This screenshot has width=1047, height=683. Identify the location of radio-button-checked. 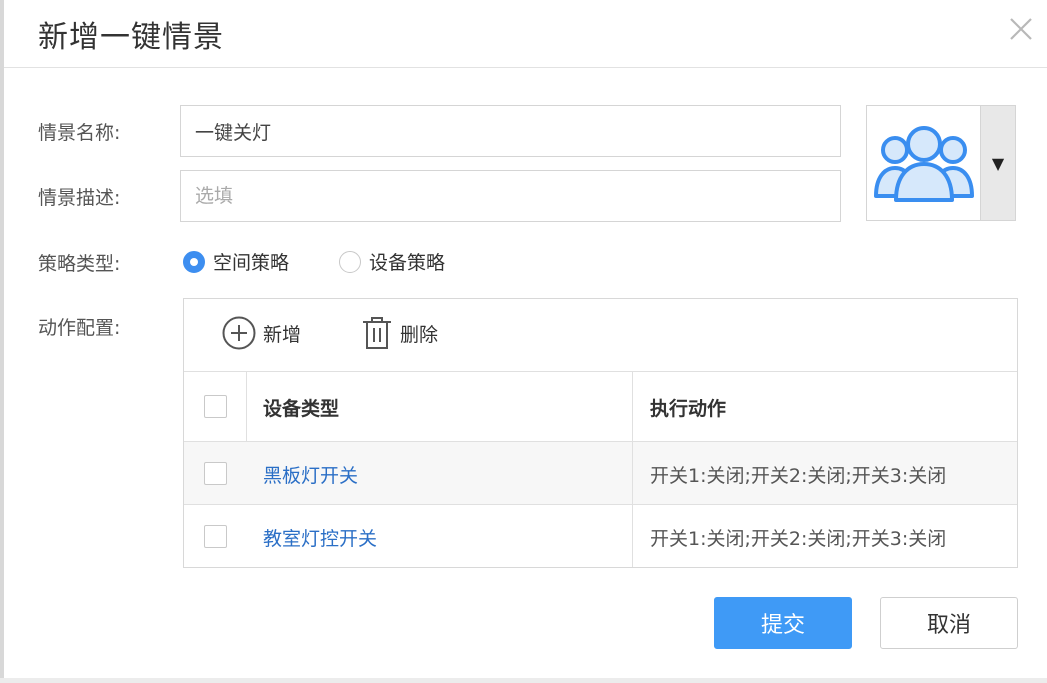
(194, 261).